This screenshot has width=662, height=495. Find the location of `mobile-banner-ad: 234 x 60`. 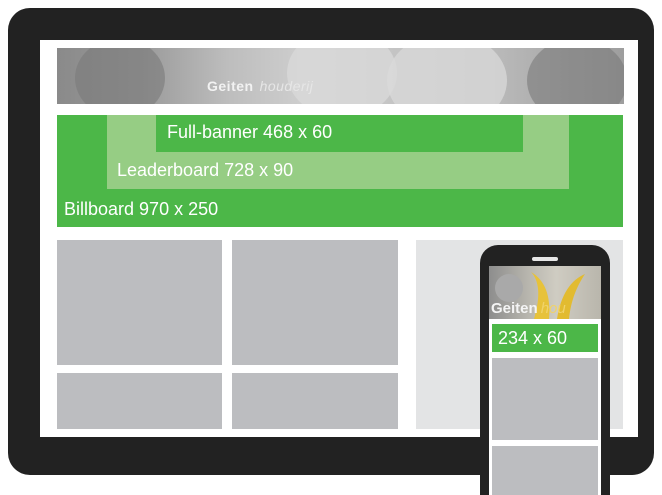

mobile-banner-ad: 234 x 60 is located at coordinates (545, 338).